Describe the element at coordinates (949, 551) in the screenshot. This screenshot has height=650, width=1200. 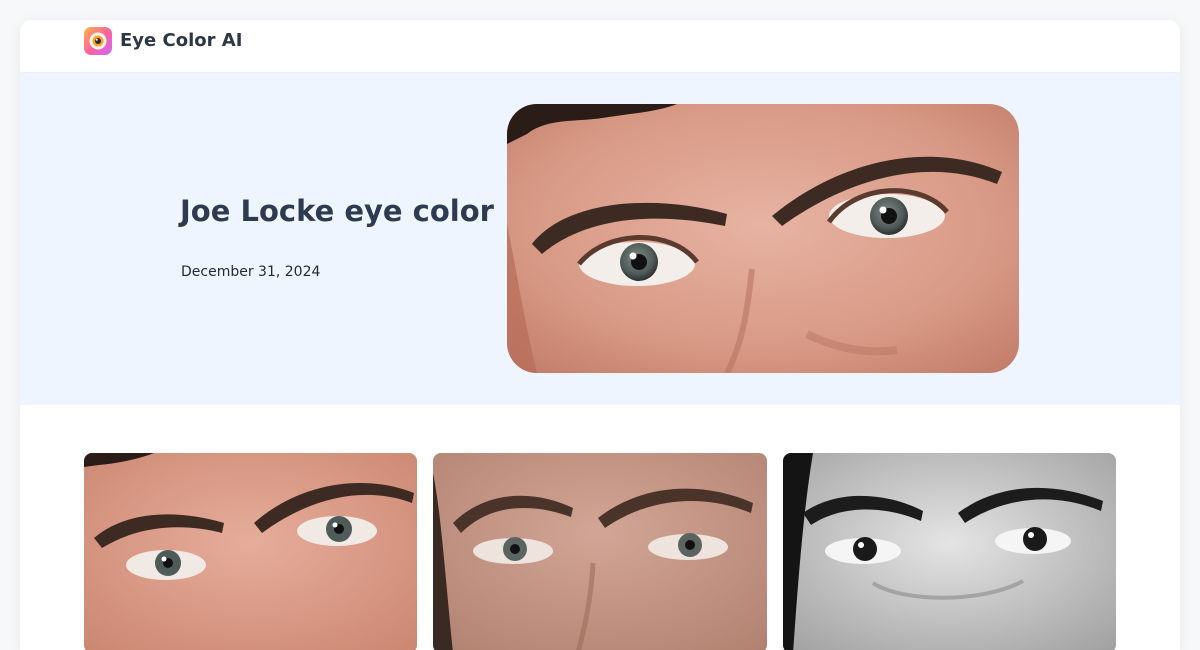
I see `gallery-photo-grayscale` at that location.